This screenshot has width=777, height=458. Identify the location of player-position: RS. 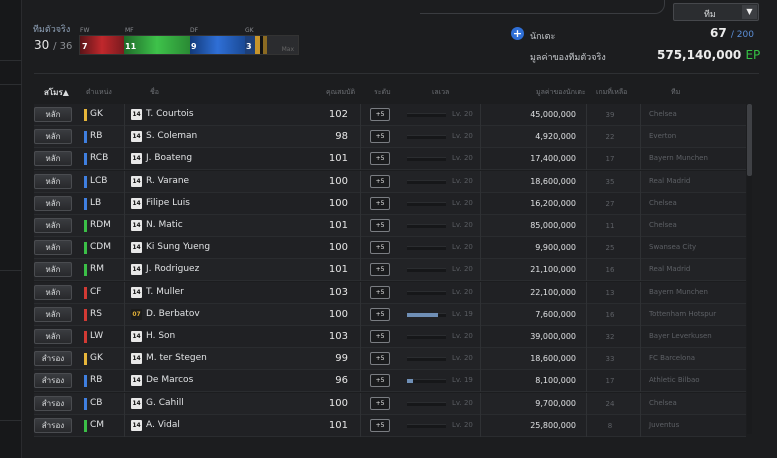
(96, 313).